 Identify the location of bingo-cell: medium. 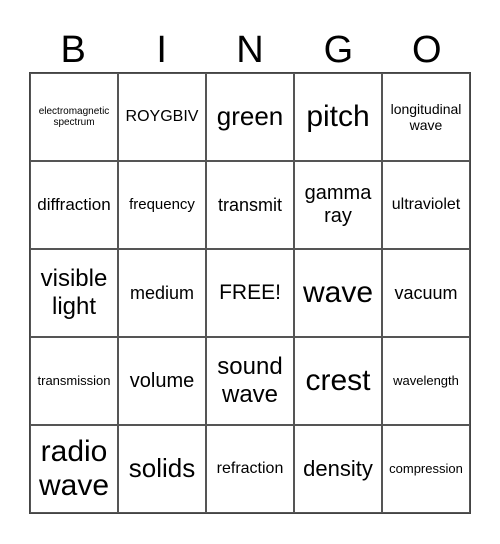
(162, 293).